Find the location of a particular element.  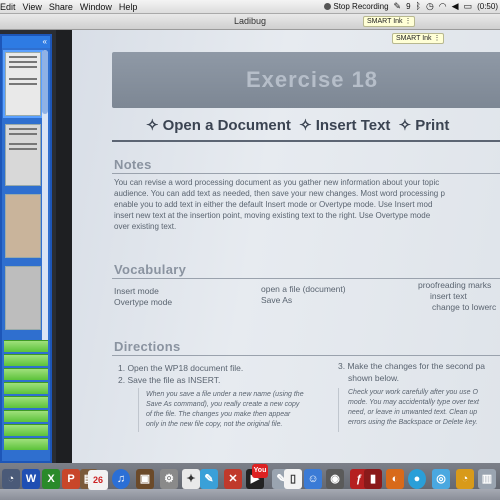

word-icon: W is located at coordinates (31, 479).